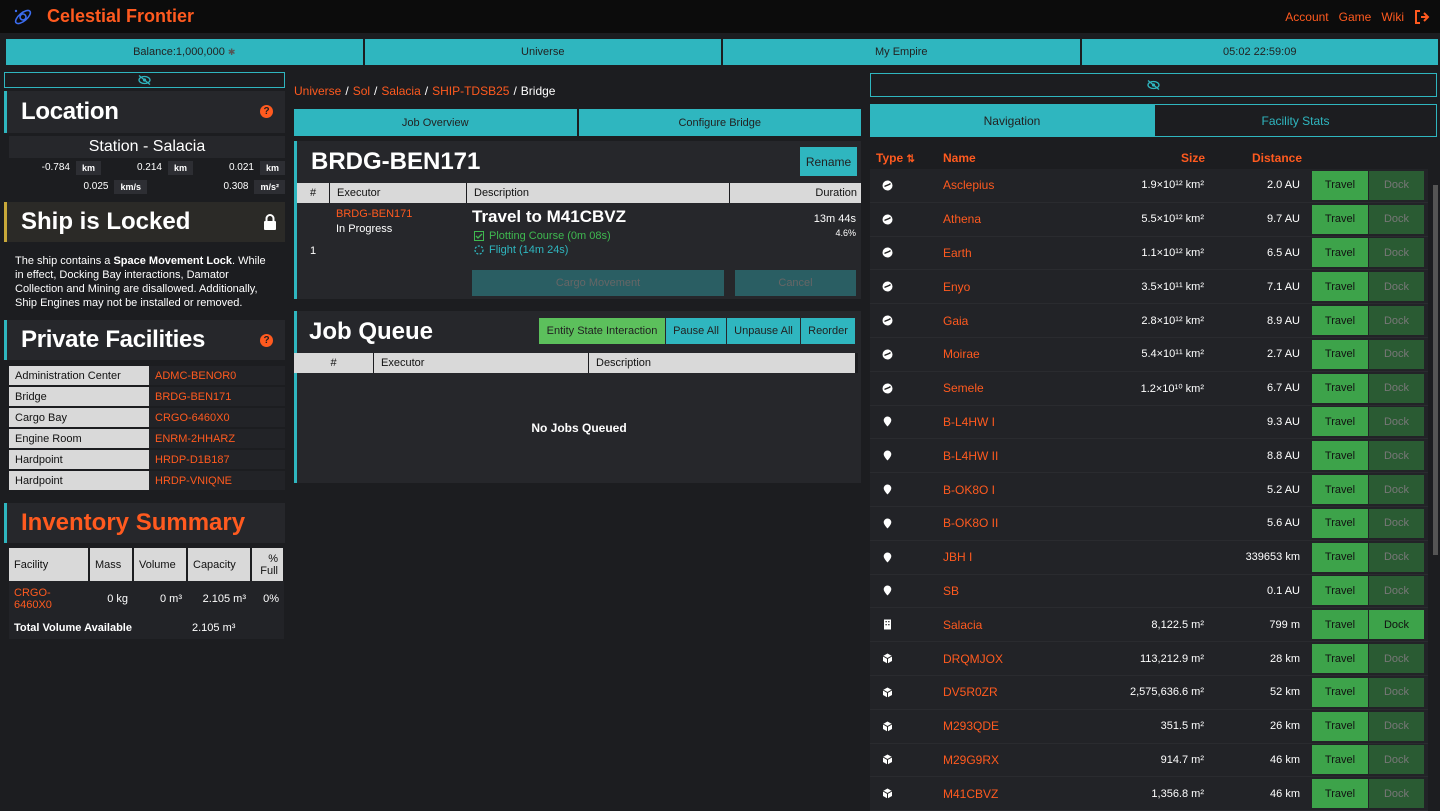 This screenshot has height=811, width=1440. What do you see at coordinates (147, 417) in the screenshot?
I see `table-row: Cargo Bay CRGO-6460X0` at bounding box center [147, 417].